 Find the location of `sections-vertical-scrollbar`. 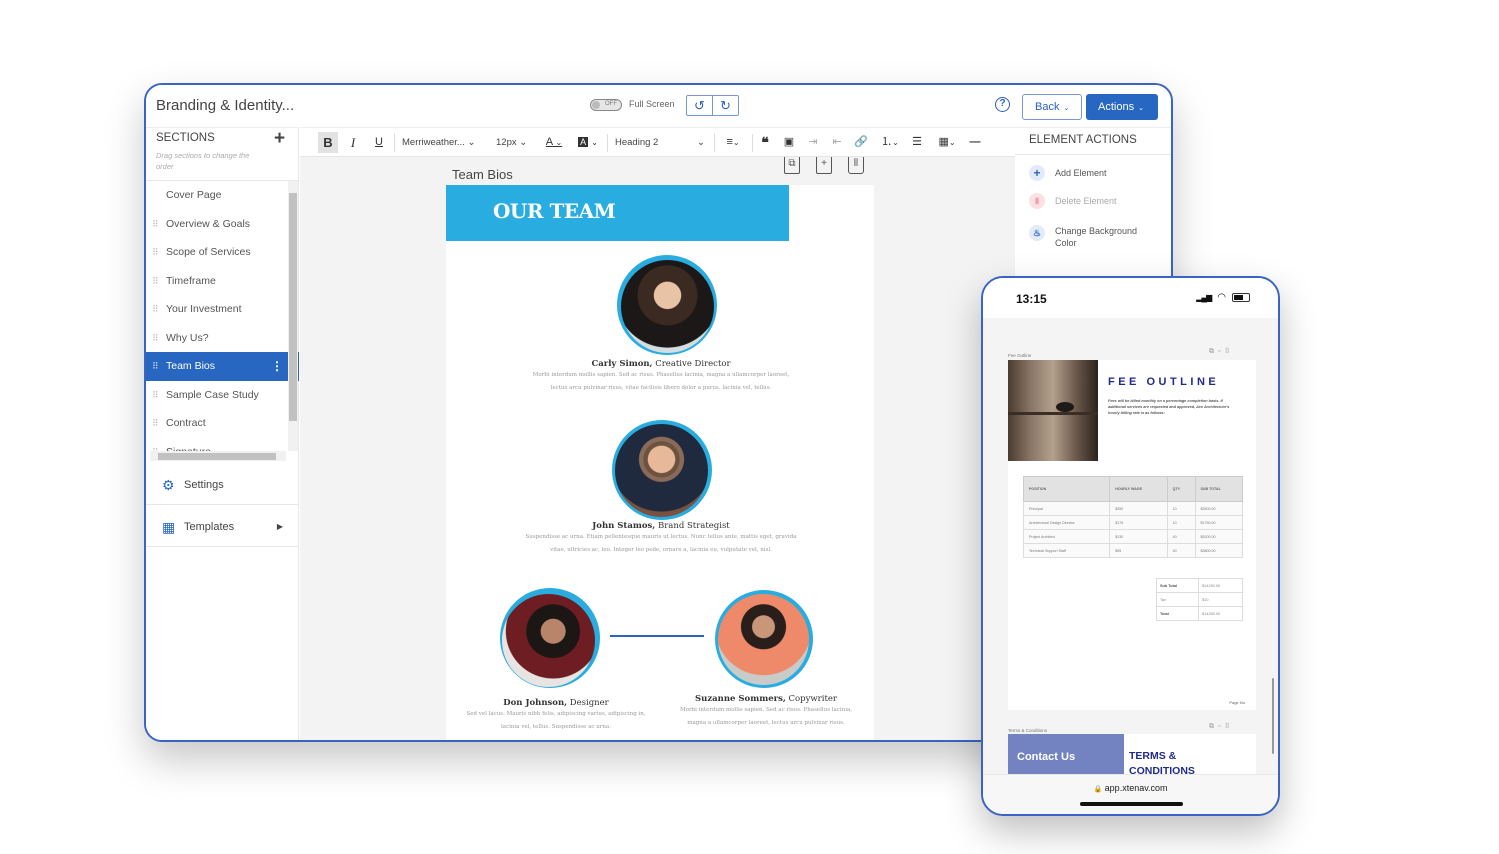

sections-vertical-scrollbar is located at coordinates (293, 316).